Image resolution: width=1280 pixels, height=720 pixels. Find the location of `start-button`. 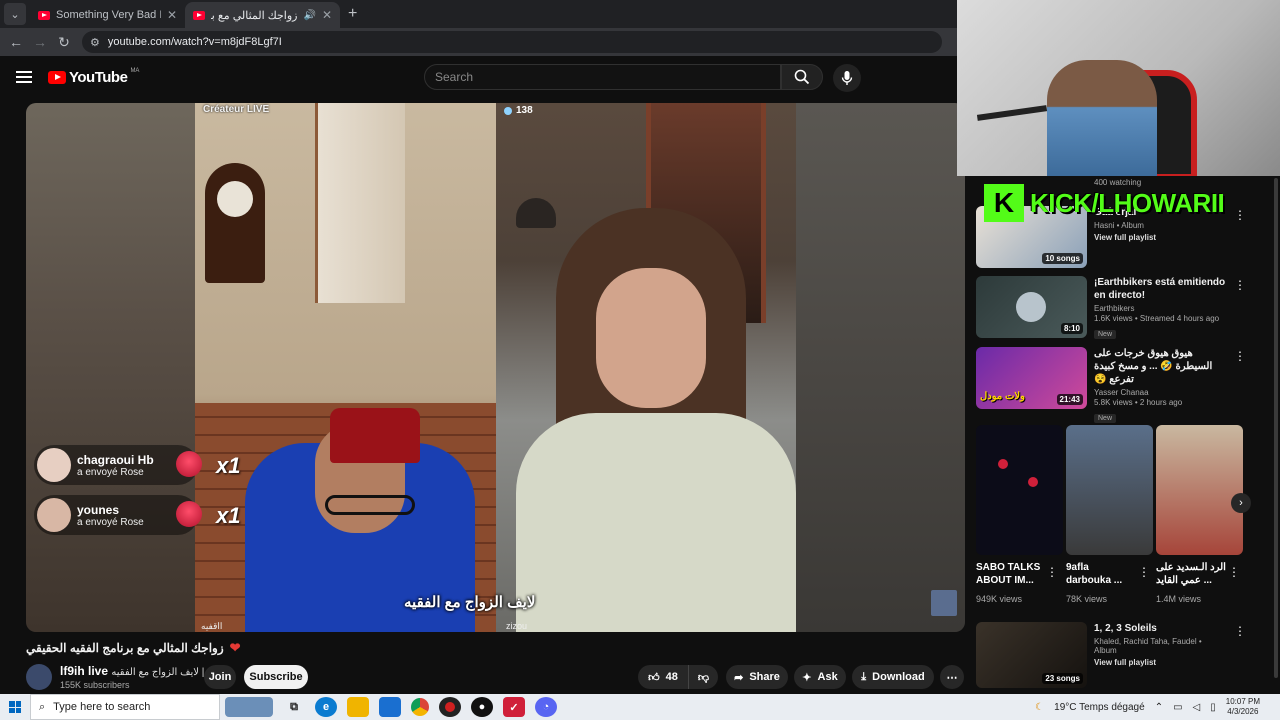

start-button is located at coordinates (15, 707).